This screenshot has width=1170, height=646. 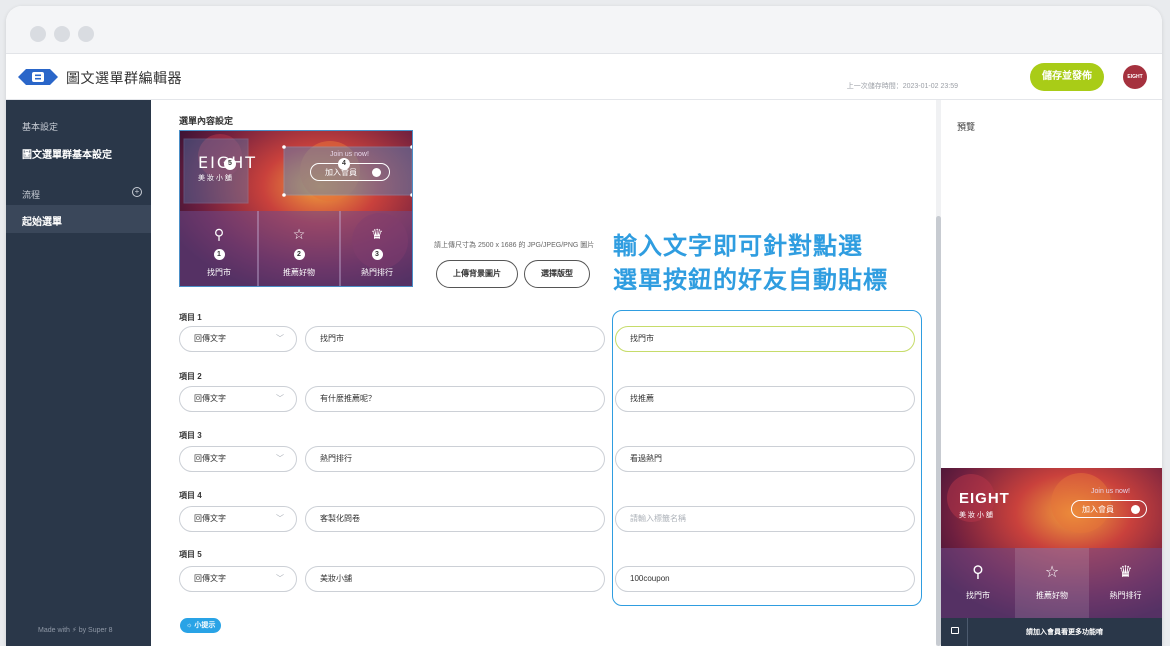 I want to click on area-number-4: 4, so click(x=344, y=164).